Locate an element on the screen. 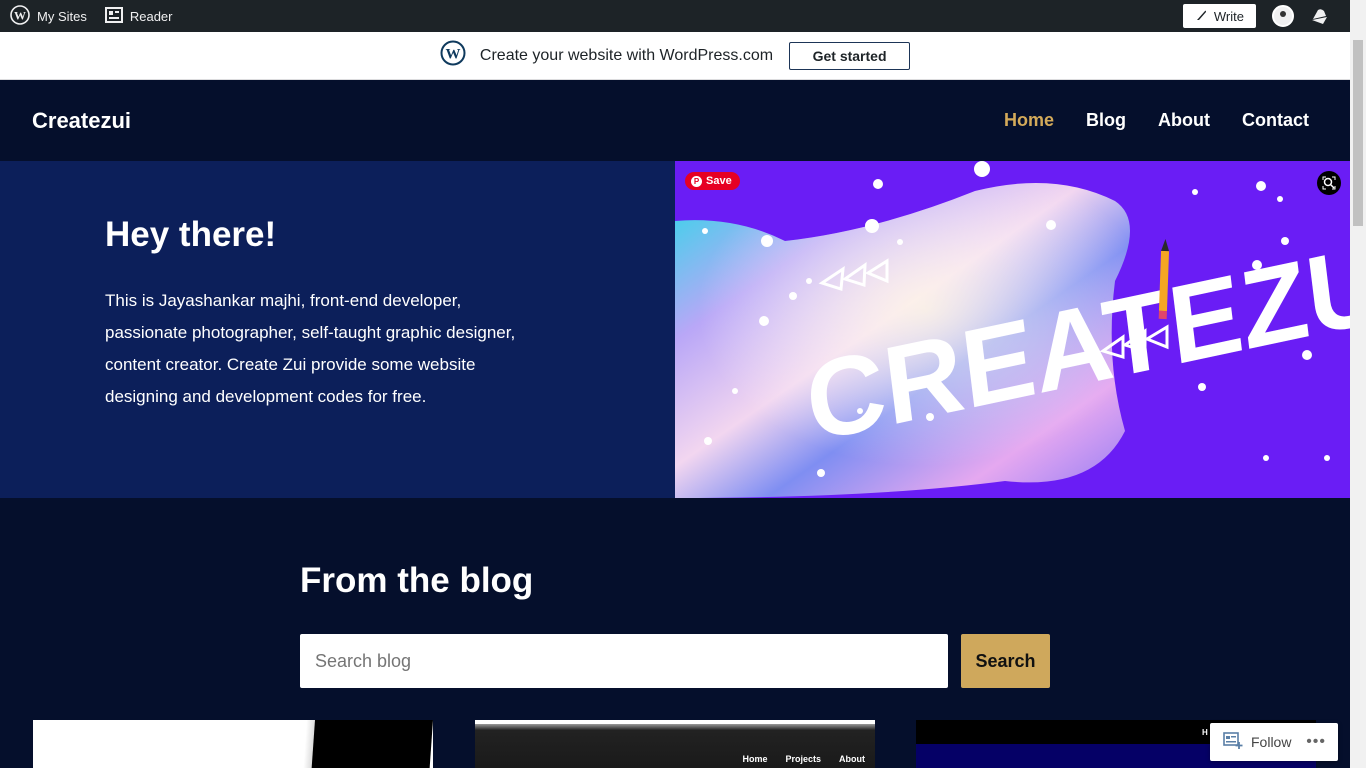  follow-icon is located at coordinates (1233, 742).